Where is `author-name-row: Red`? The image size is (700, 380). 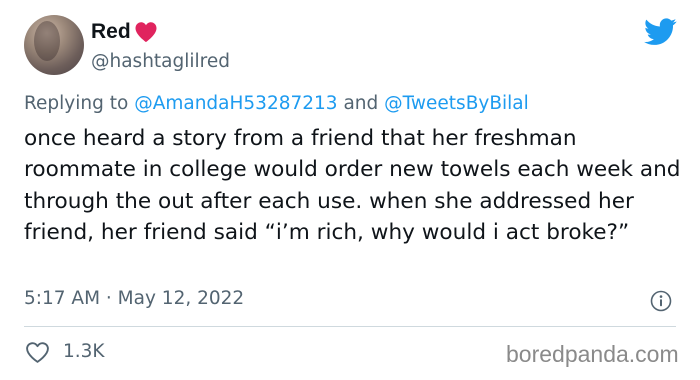
author-name-row: Red is located at coordinates (124, 32).